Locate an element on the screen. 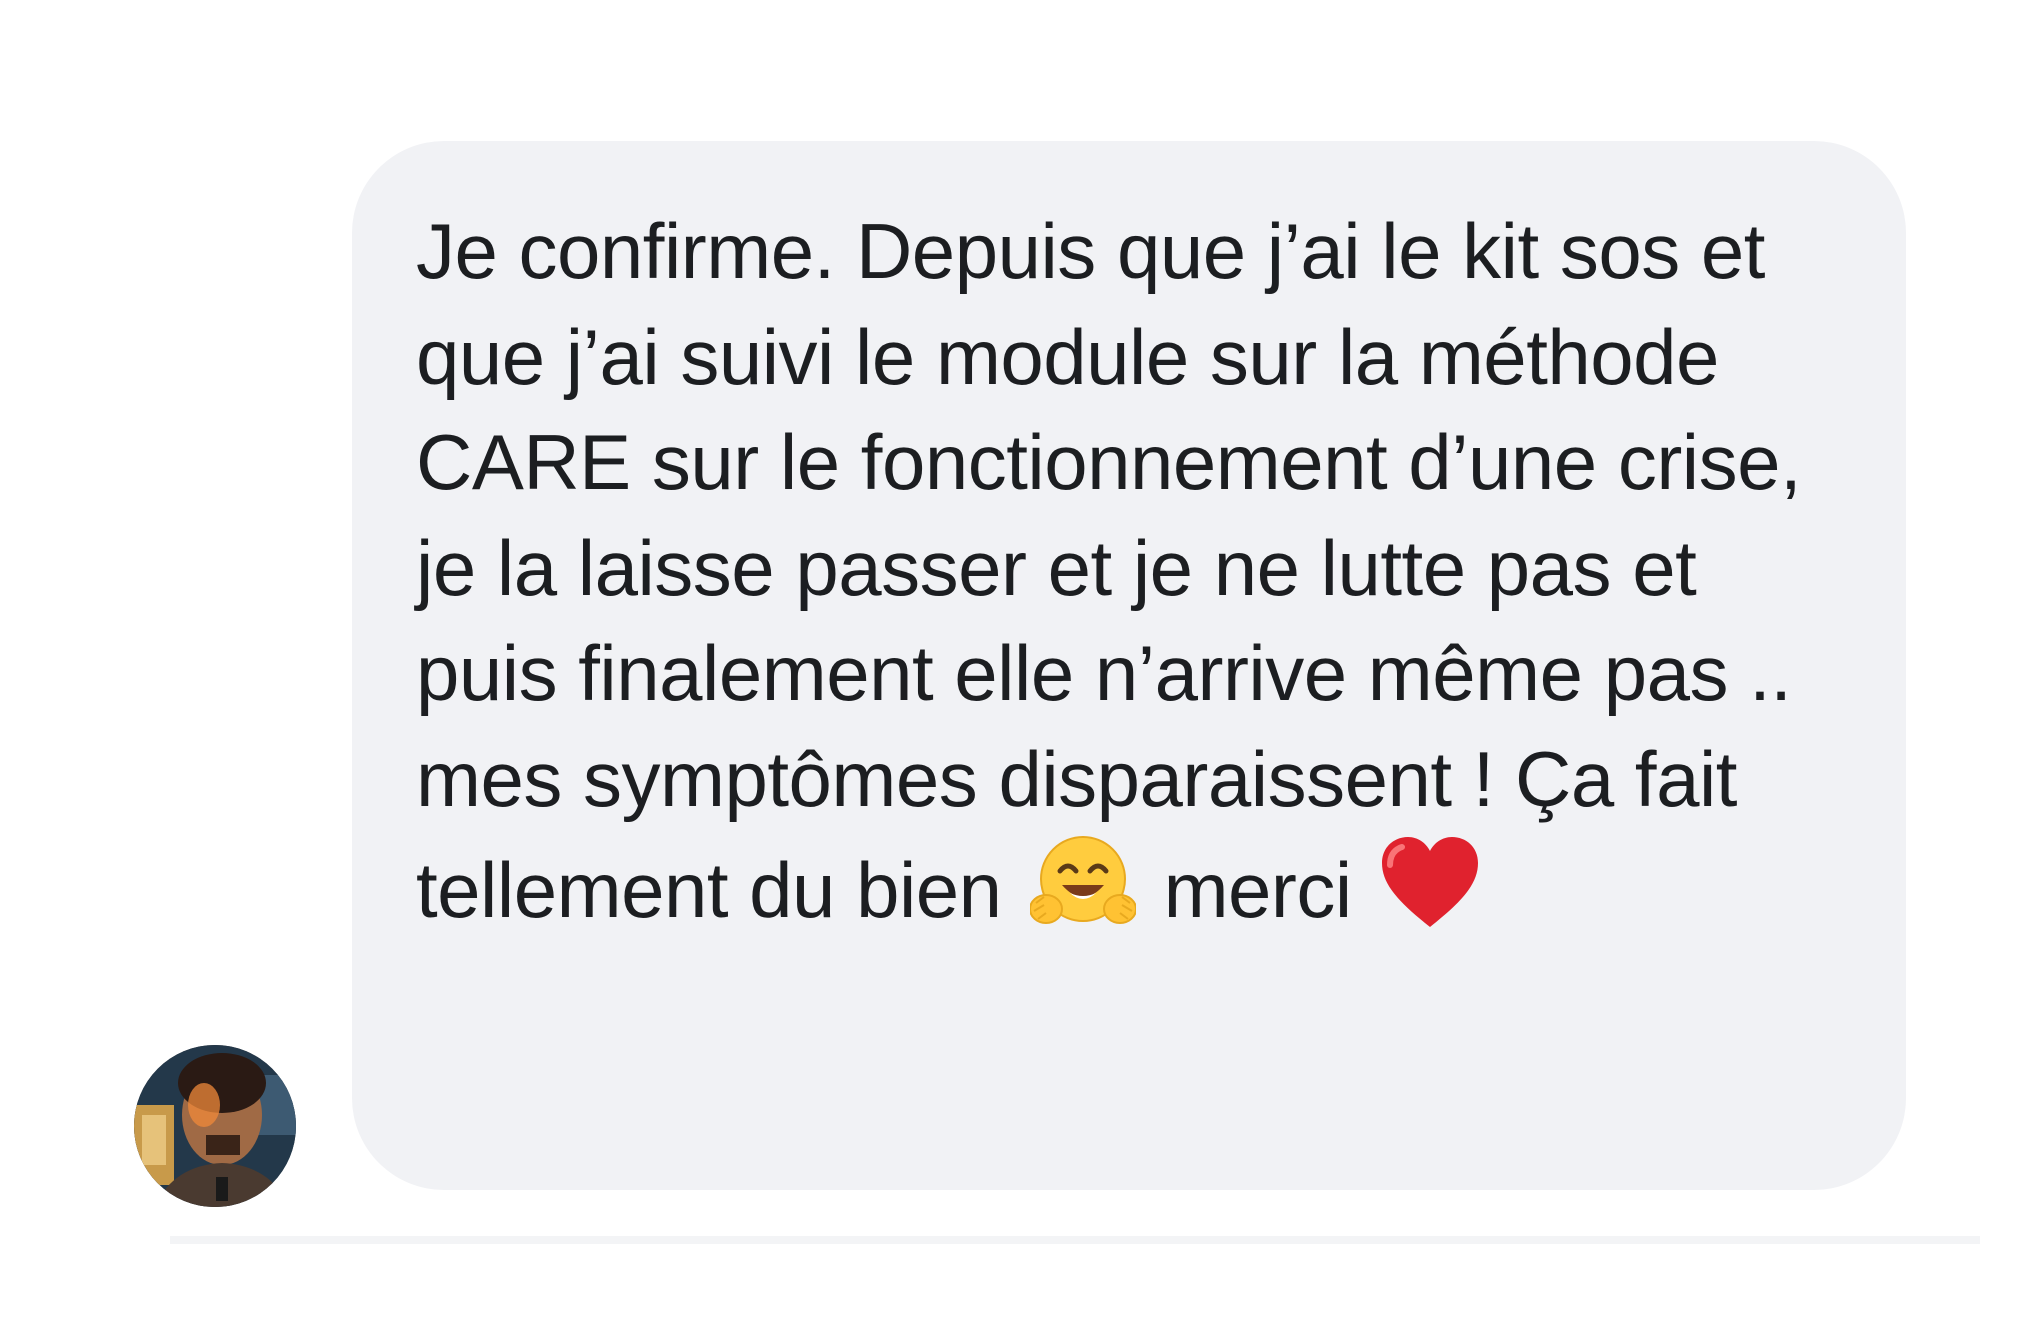 The image size is (2018, 1333). divider is located at coordinates (1075, 1240).